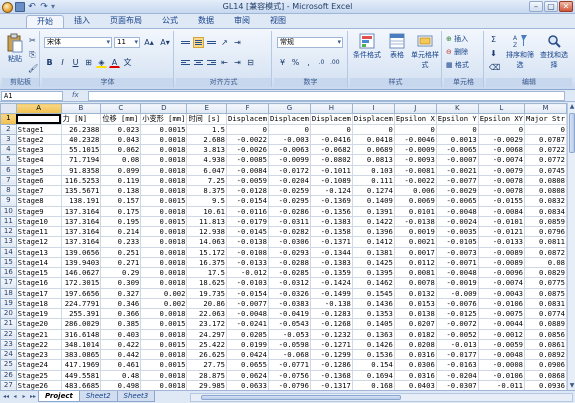 The width and height of the screenshot is (575, 403). I want to click on table-cell: 0.0906, so click(545, 365).